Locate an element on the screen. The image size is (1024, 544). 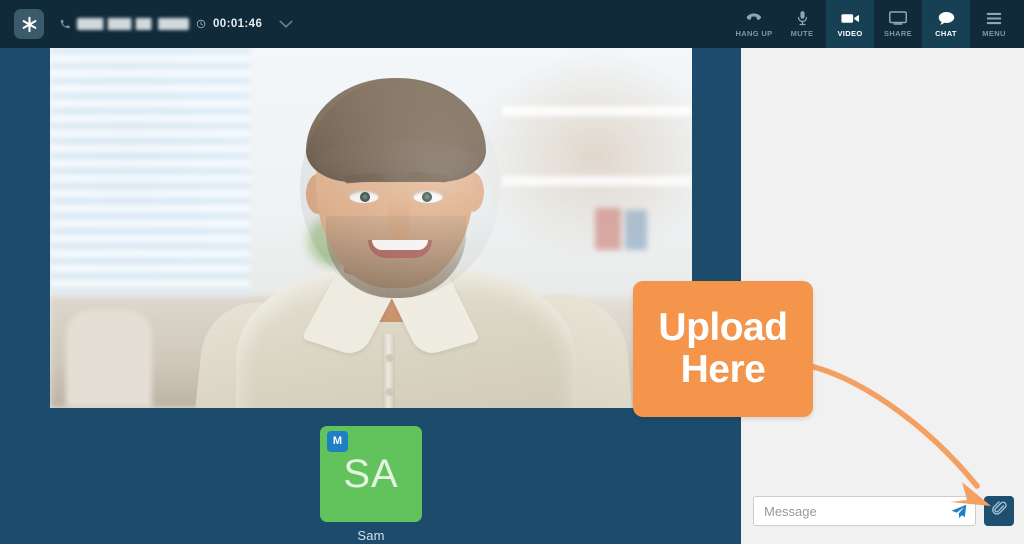
hang-up-button: HANG UP is located at coordinates (754, 24).